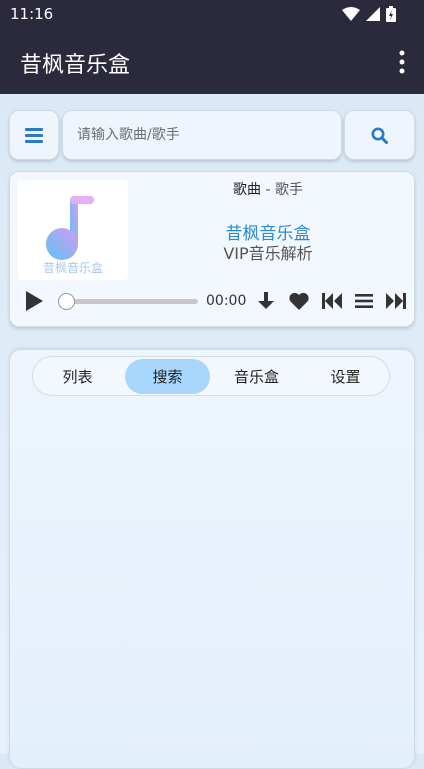  What do you see at coordinates (247, 190) in the screenshot?
I see `song-title: 歌曲` at bounding box center [247, 190].